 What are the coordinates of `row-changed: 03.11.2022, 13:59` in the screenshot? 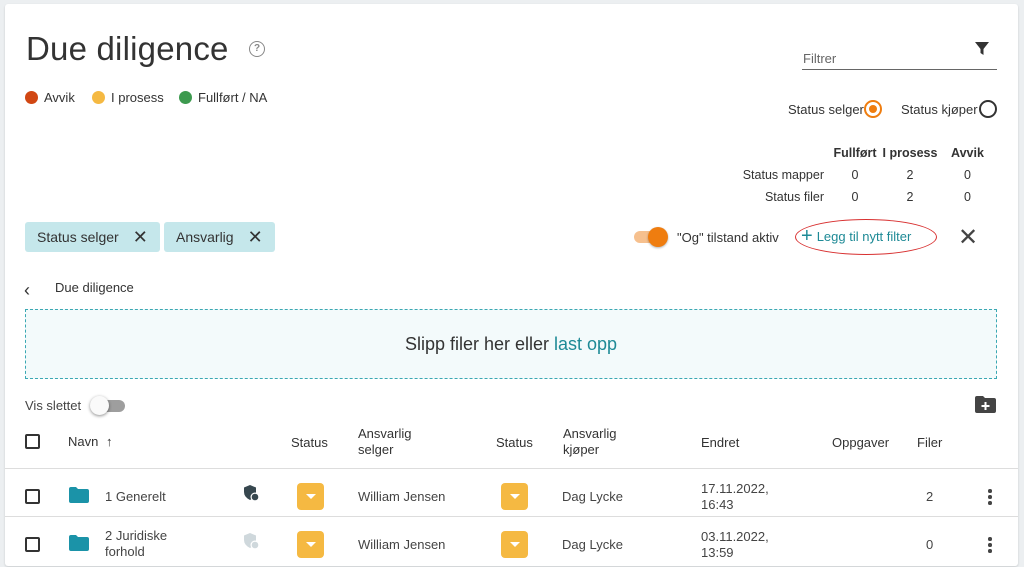 It's located at (735, 545).